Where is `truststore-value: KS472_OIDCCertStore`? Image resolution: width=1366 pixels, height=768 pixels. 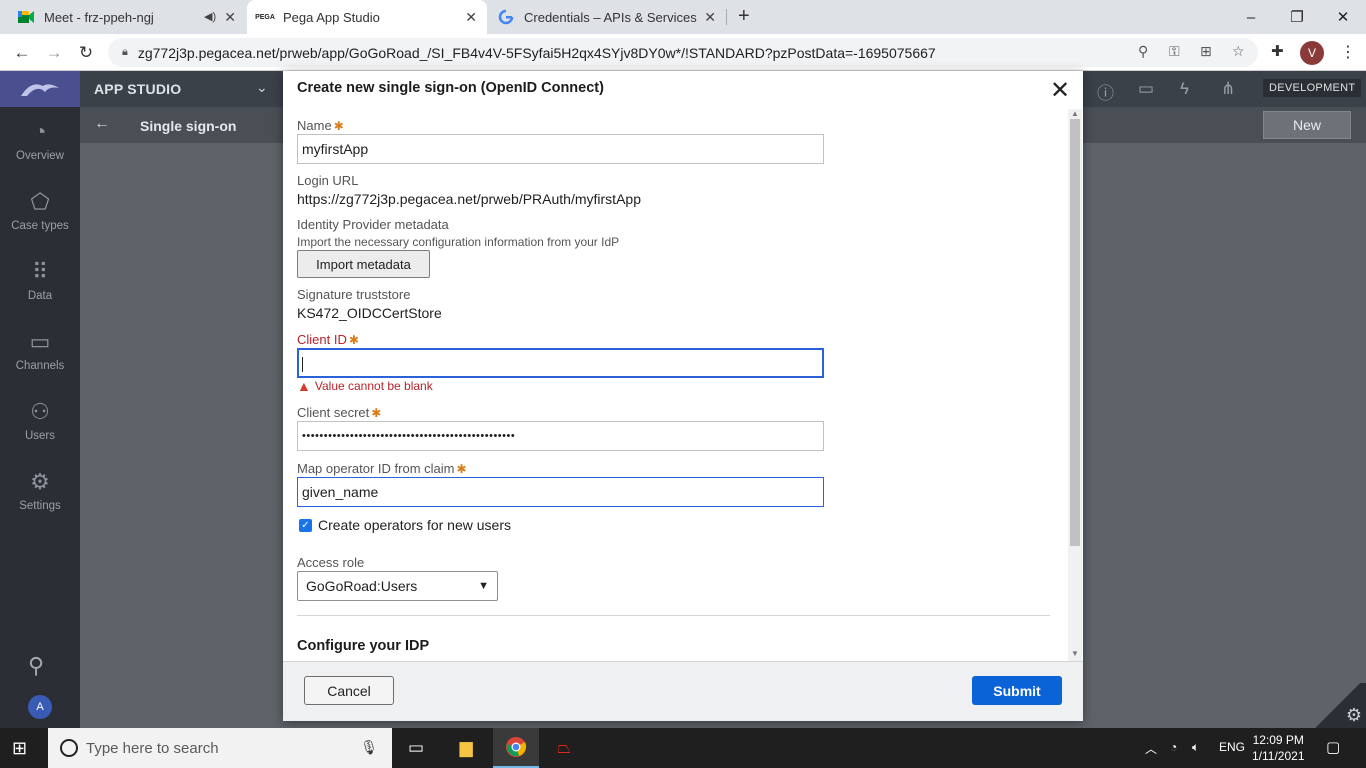 truststore-value: KS472_OIDCCertStore is located at coordinates (369, 313).